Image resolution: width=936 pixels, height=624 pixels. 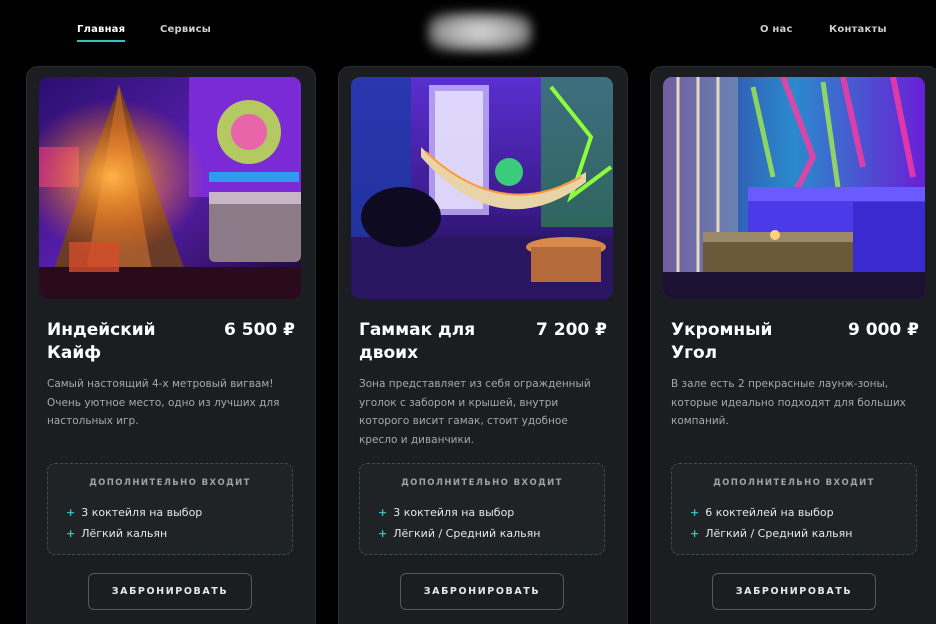 I want to click on card-price: 6 500 ₽, so click(x=259, y=330).